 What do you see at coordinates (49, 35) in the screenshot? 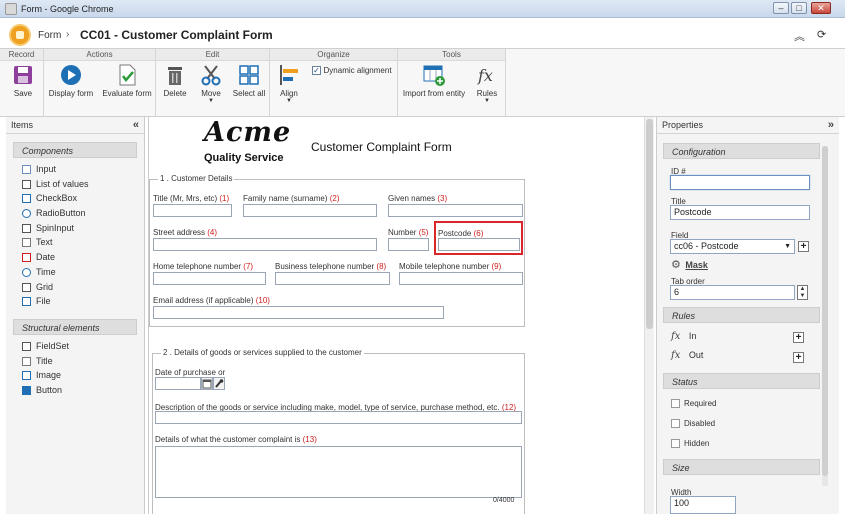
I see `breadcrumb-root: Form` at bounding box center [49, 35].